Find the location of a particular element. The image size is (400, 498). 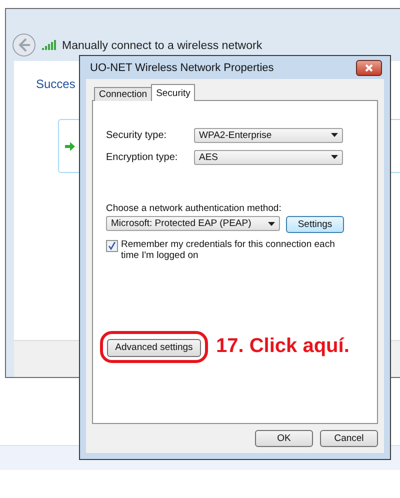

auth-dropdown: Microsoft: Protected EAP (PEAP) is located at coordinates (193, 223).